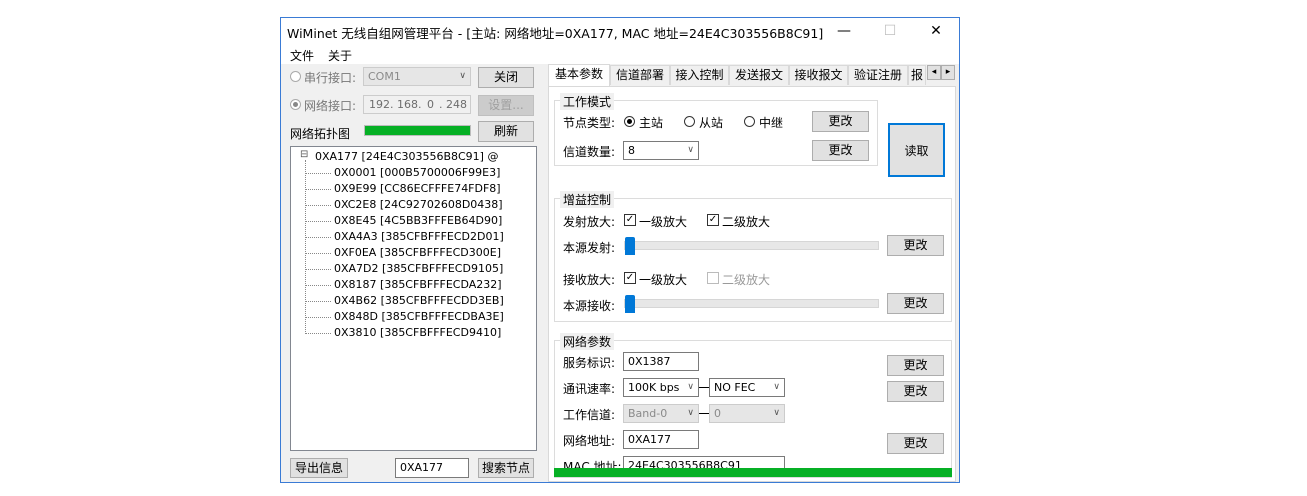 This screenshot has height=496, width=1307. I want to click on service-id-input: 0X1387, so click(661, 361).